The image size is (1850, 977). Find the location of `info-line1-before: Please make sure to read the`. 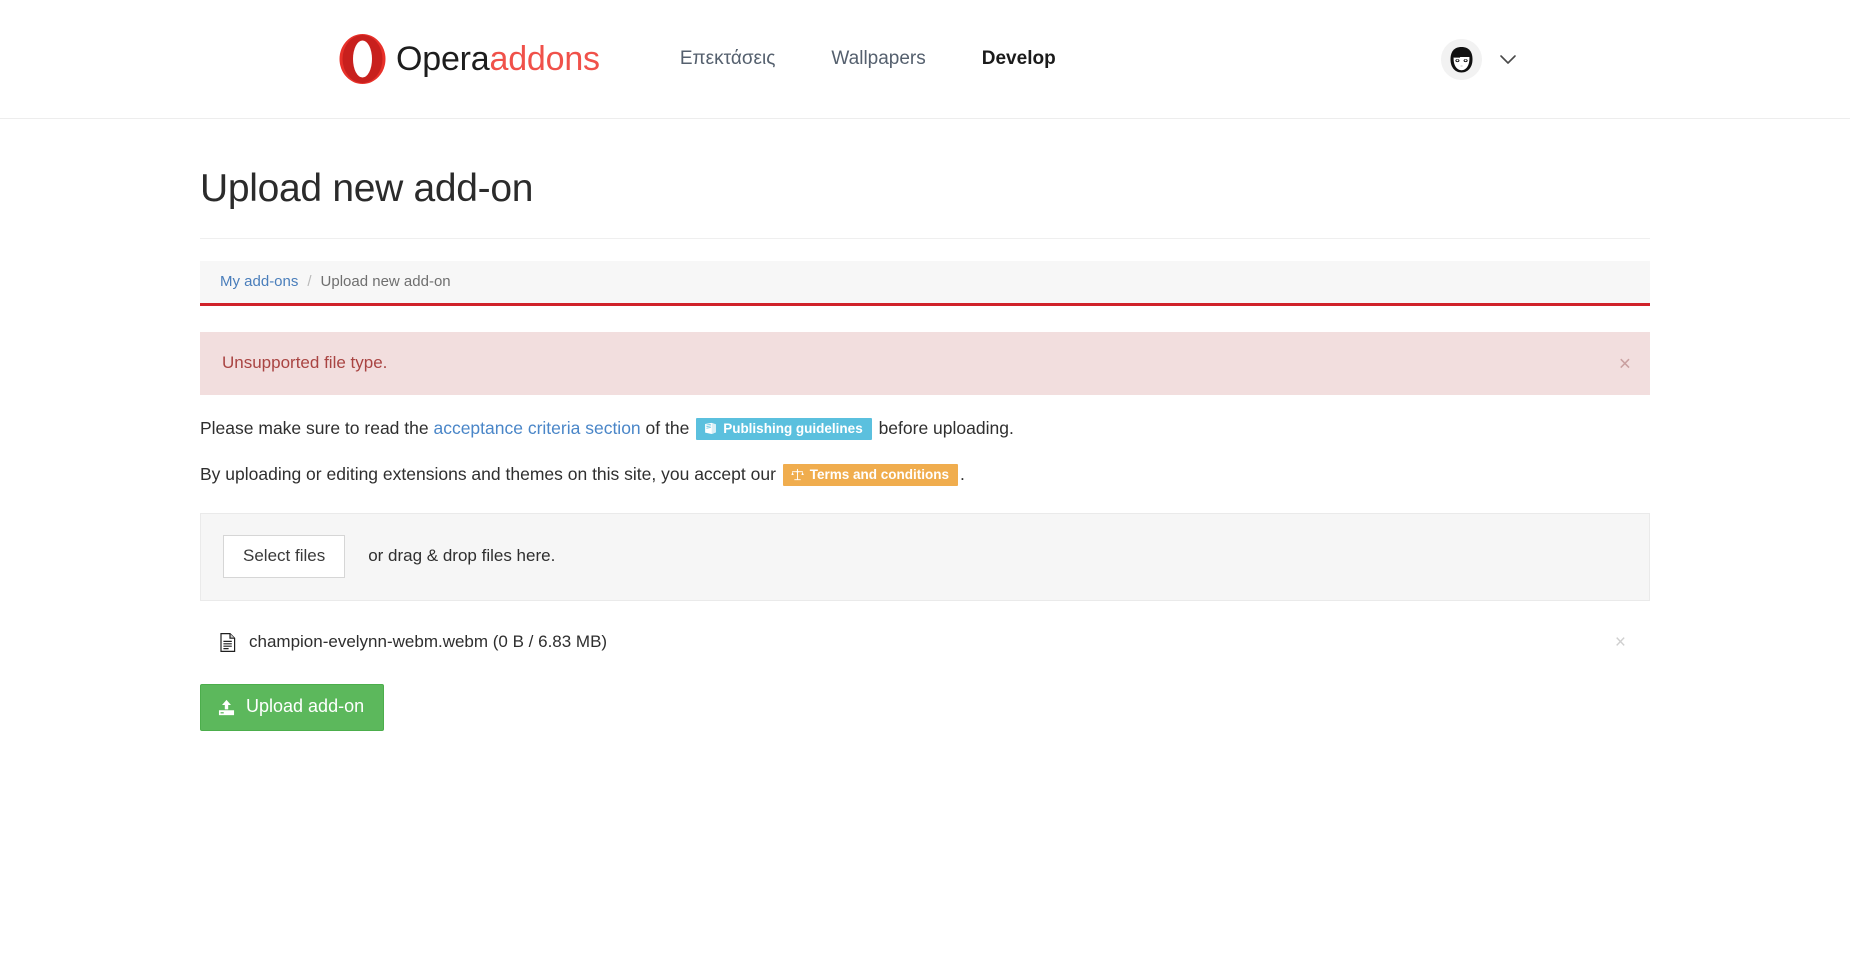

info-line1-before: Please make sure to read the is located at coordinates (317, 428).